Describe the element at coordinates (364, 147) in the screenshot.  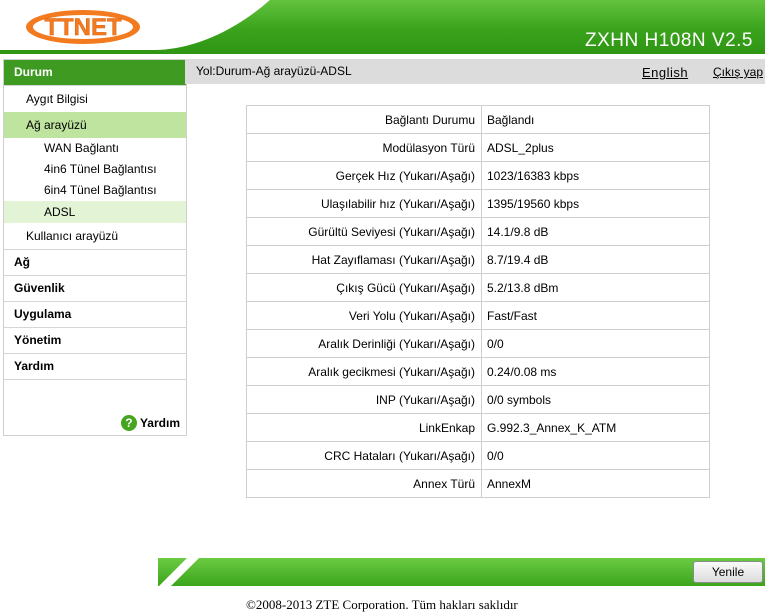
I see `row-label: Modülasyon Türü` at that location.